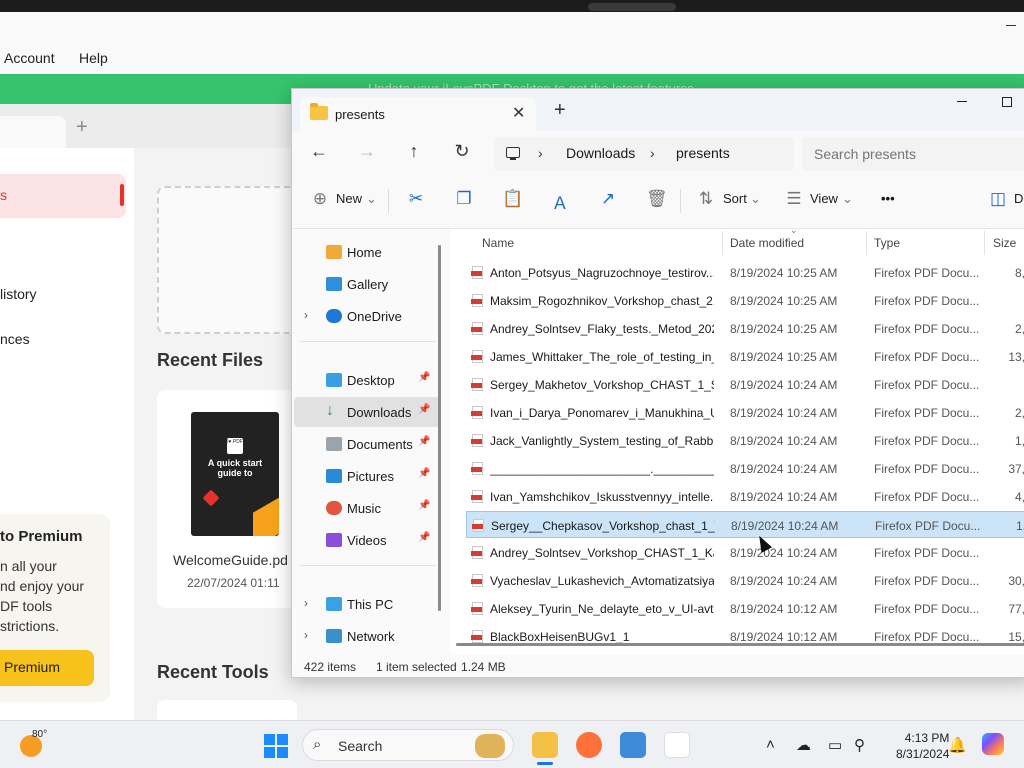 This screenshot has height=768, width=1024. I want to click on nav-scrollbar, so click(439, 428).